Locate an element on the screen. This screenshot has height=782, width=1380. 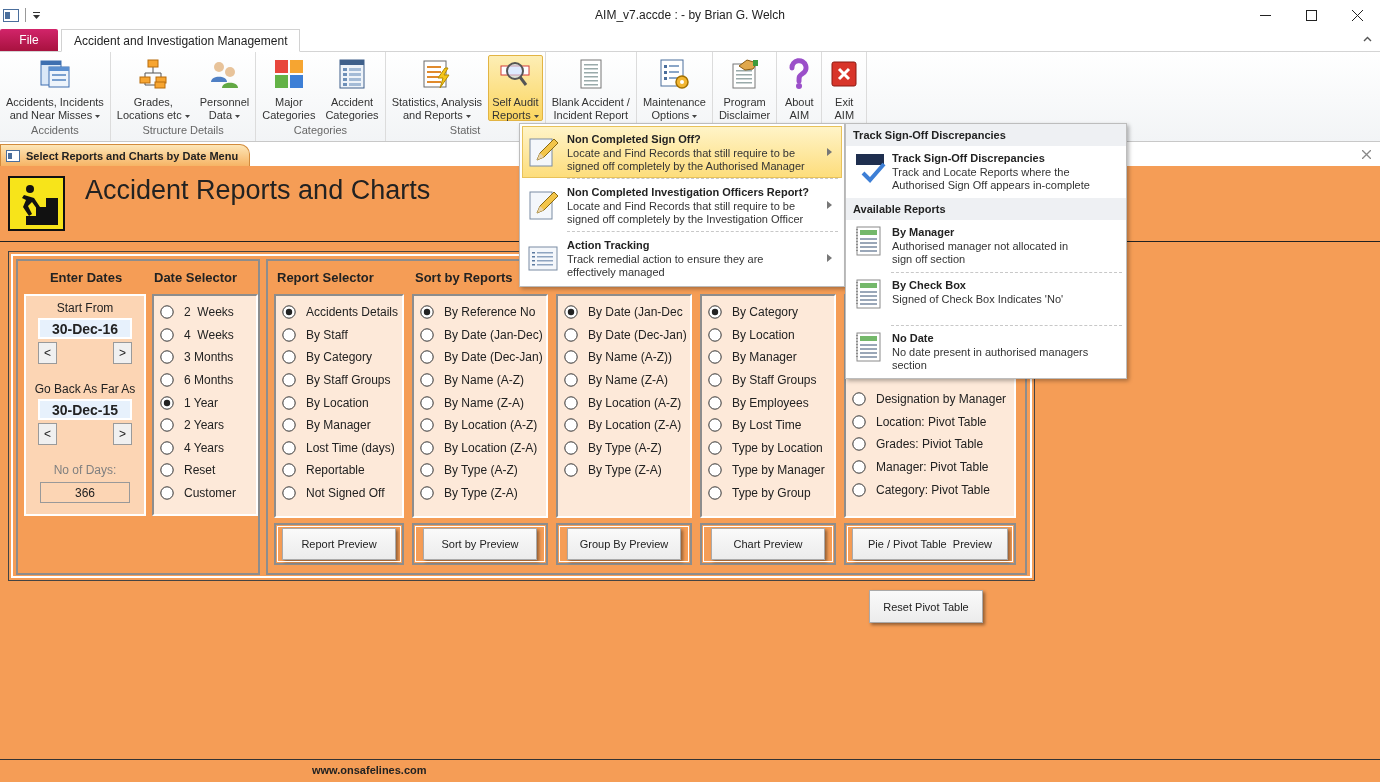
pencil-document-icon is located at coordinates (543, 205).